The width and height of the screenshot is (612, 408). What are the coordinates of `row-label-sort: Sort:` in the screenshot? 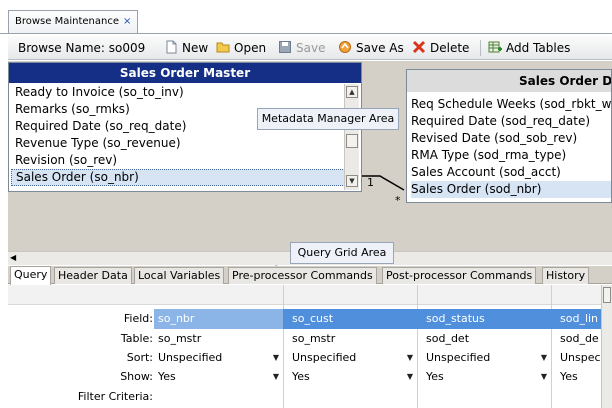 It's located at (139, 357).